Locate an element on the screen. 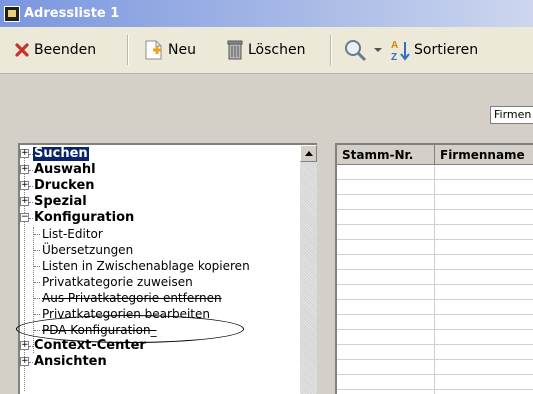 The width and height of the screenshot is (533, 394). close-button: Beenden is located at coordinates (55, 50).